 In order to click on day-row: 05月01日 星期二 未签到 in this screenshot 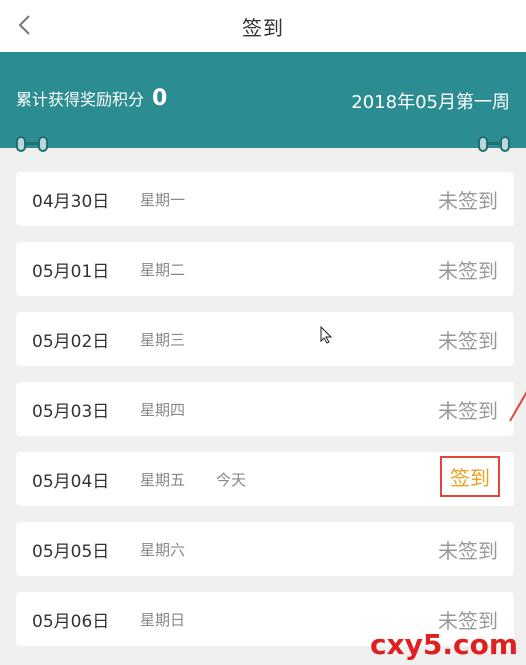, I will do `click(265, 269)`.